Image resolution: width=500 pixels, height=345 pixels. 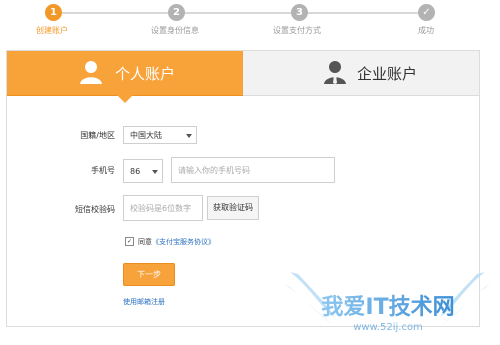 I want to click on tab-personal-label: 个人账户, so click(x=145, y=74).